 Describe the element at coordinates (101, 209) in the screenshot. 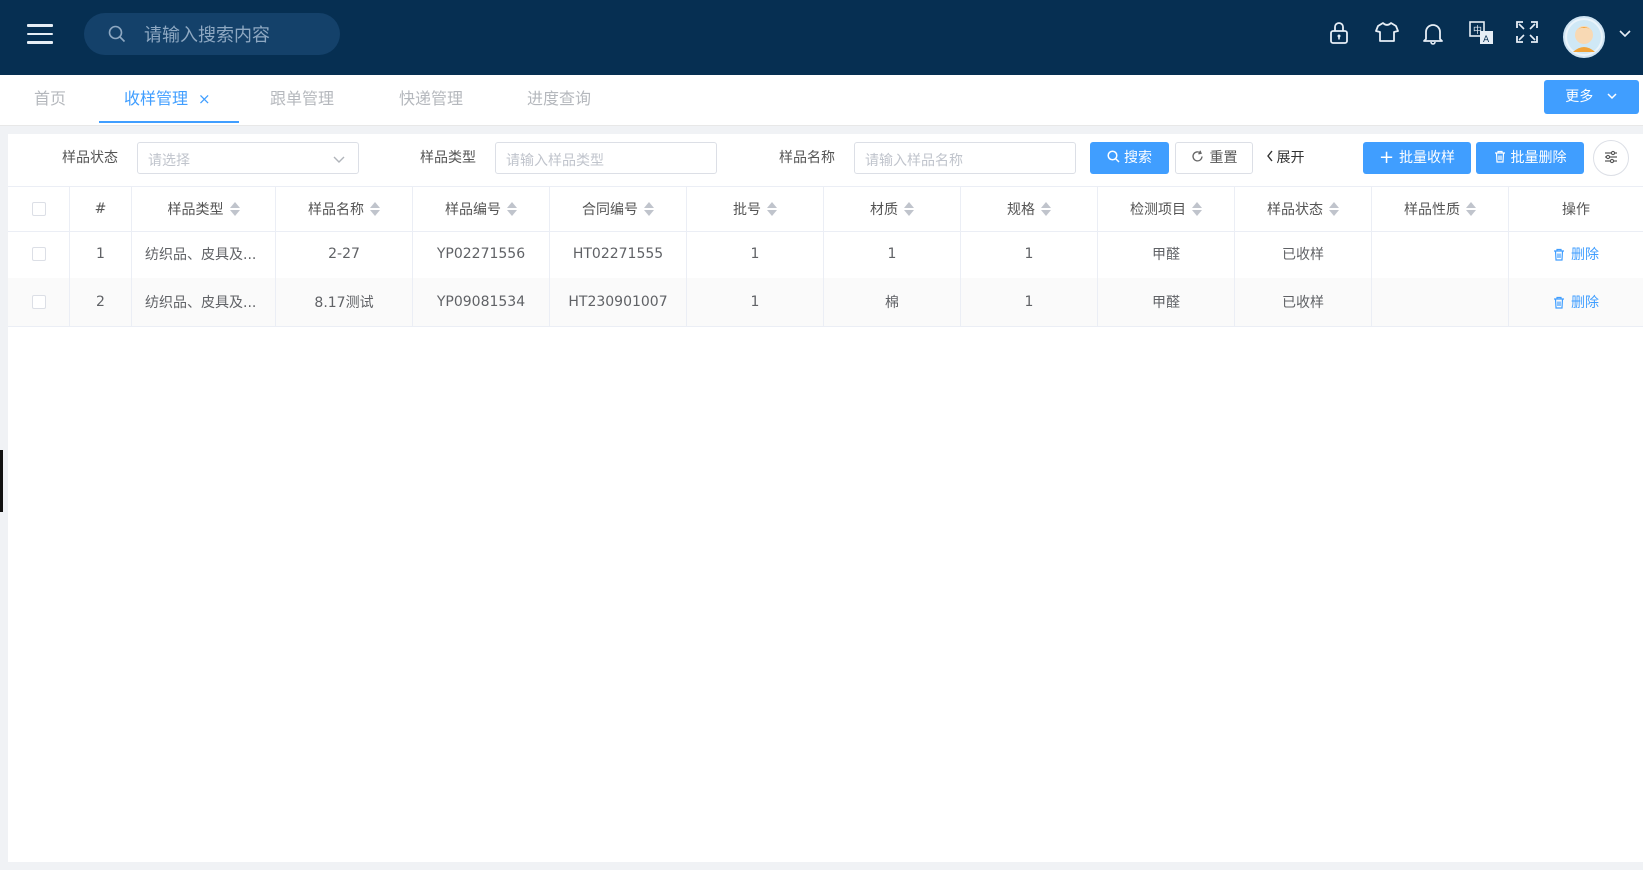

I see `header-index: #` at that location.